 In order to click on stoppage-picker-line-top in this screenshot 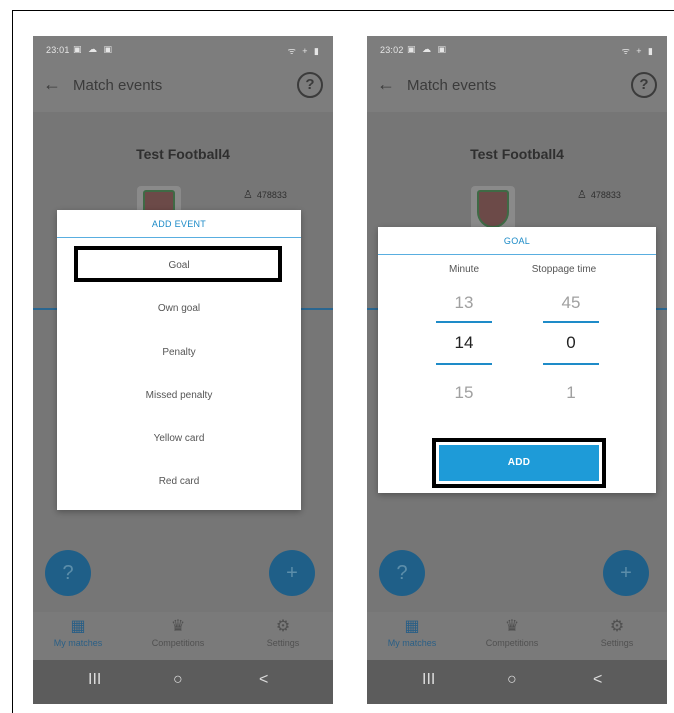, I will do `click(571, 322)`.